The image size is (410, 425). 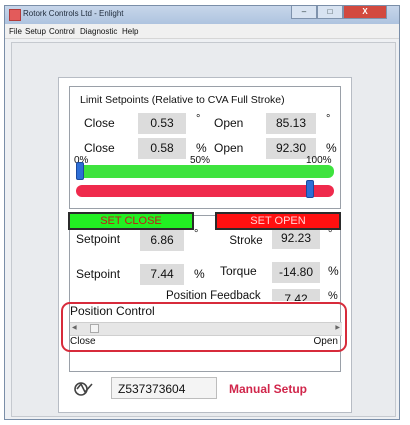 I want to click on position-feedback-value: 7.42, so click(x=296, y=295).